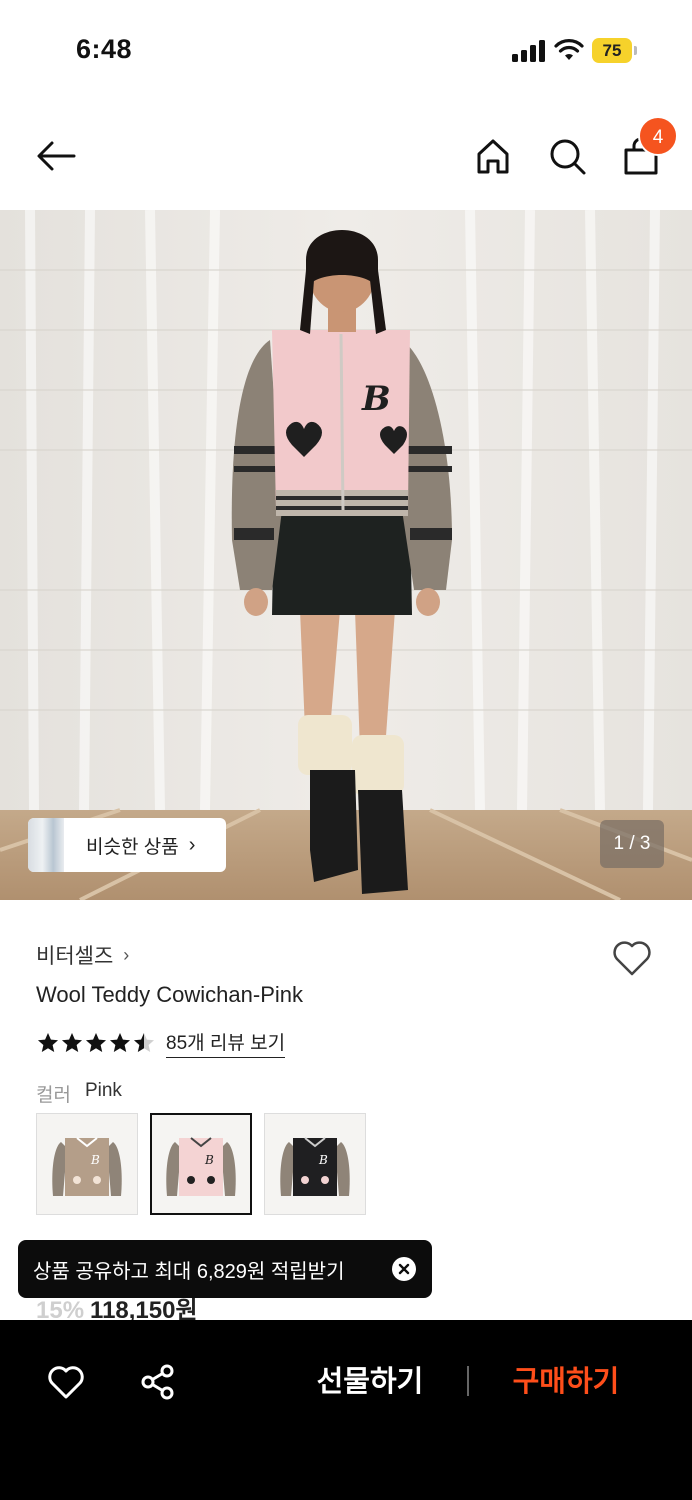 The height and width of the screenshot is (1500, 692). I want to click on share-reward-toast: 상품 공유하고 최대 6,829원 적립받기, so click(225, 1269).